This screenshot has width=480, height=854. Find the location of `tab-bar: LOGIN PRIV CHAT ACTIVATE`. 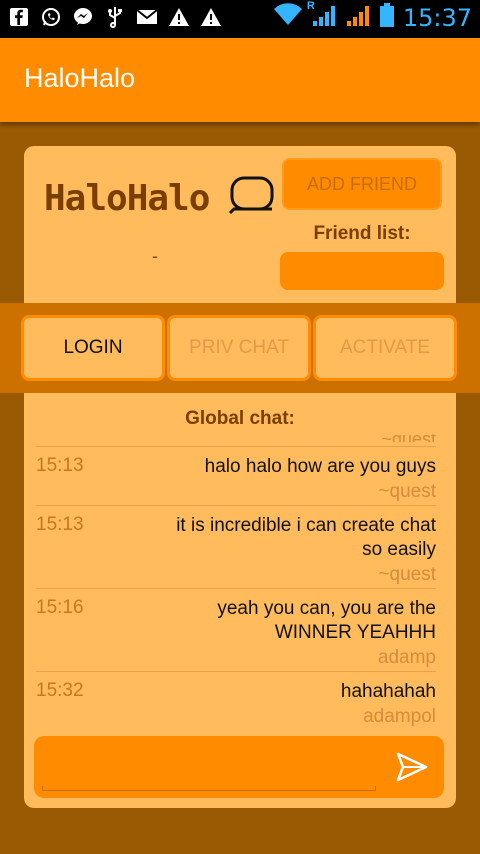

tab-bar: LOGIN PRIV CHAT ACTIVATE is located at coordinates (240, 348).